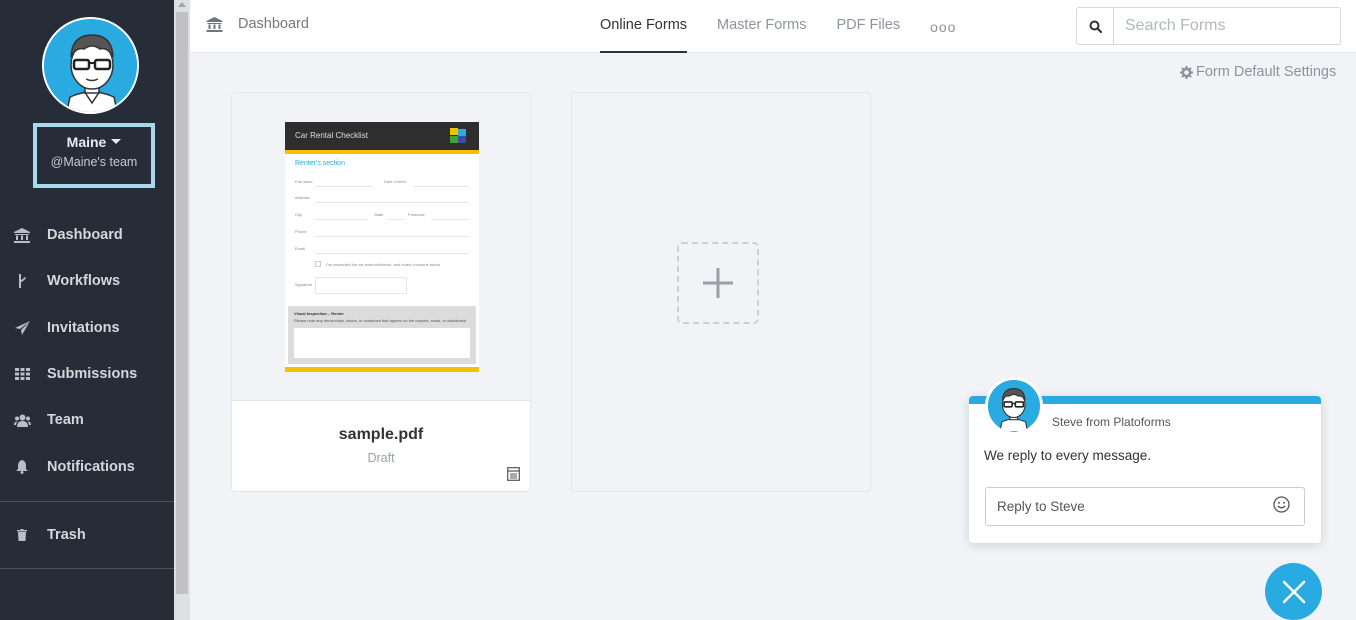  Describe the element at coordinates (868, 26) in the screenshot. I see `tab-pdf-files: PDF Files` at that location.